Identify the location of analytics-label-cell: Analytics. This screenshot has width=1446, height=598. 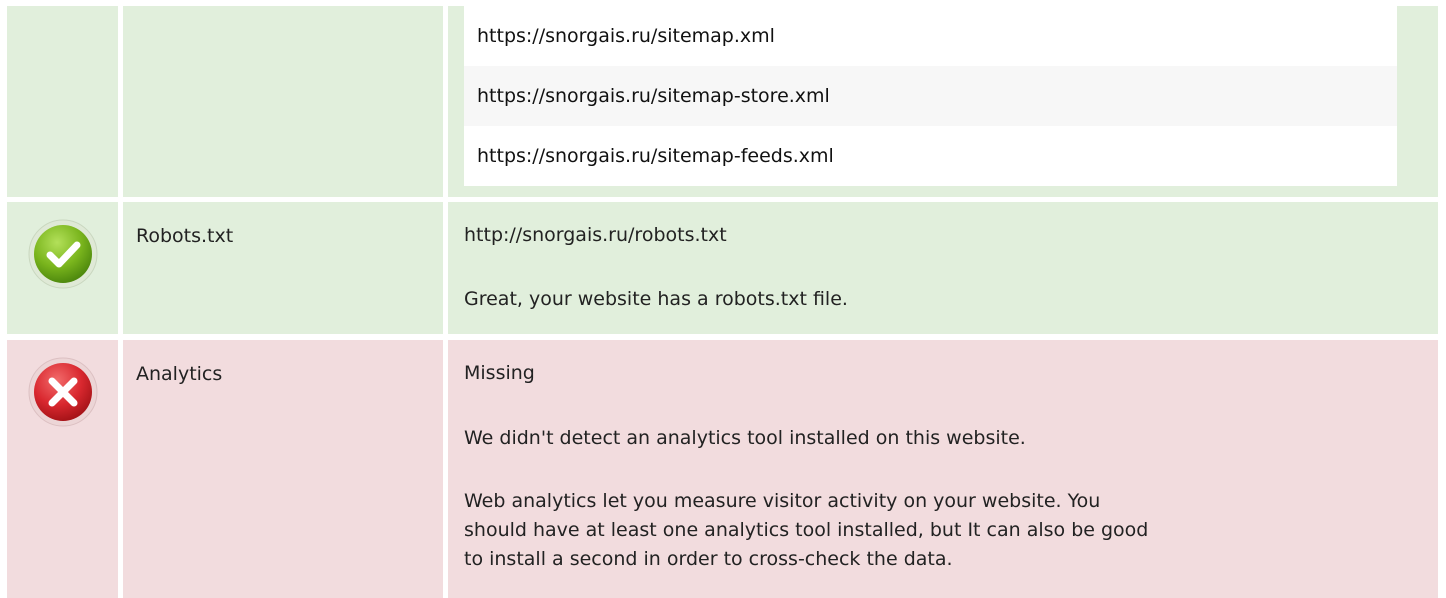
(283, 469).